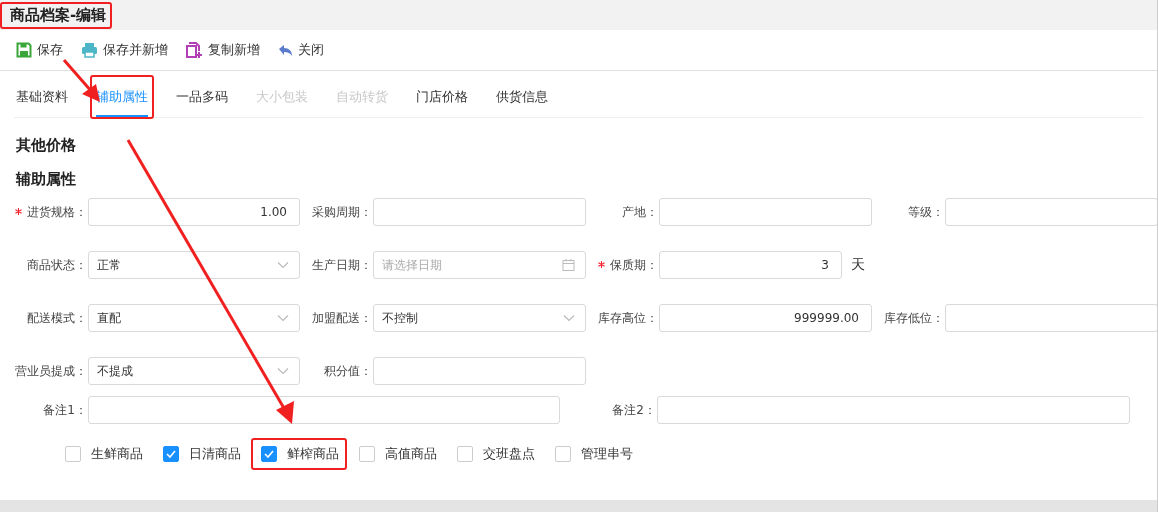 This screenshot has height=512, width=1158. What do you see at coordinates (56, 265) in the screenshot?
I see `field-label: 商品状态：` at bounding box center [56, 265].